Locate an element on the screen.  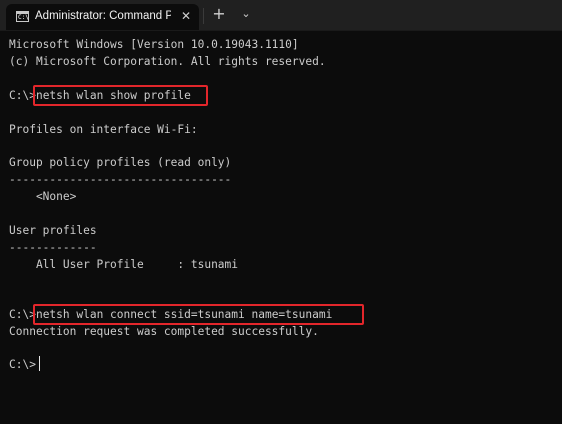
tab-command-prompt: C:\ Administrator: Command Promp ✕ is located at coordinates (102, 17).